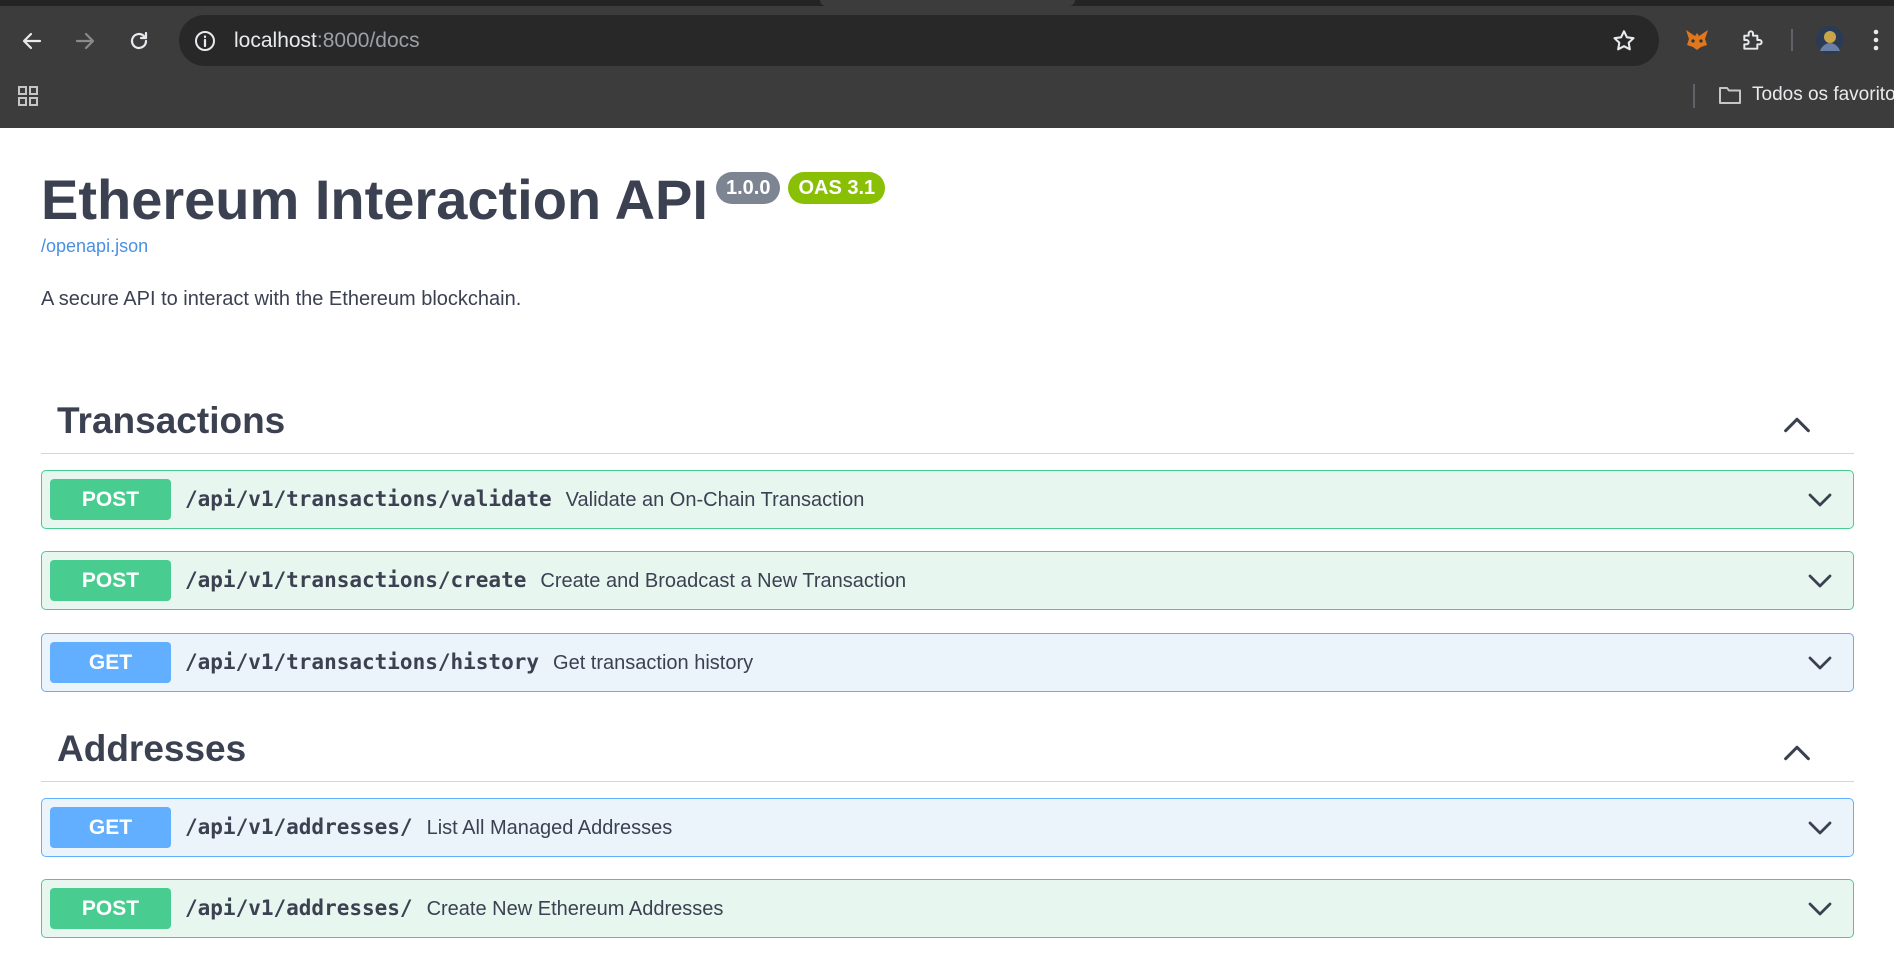 This screenshot has width=1894, height=954. I want to click on api-title: Ethereum Interaction API, so click(374, 199).